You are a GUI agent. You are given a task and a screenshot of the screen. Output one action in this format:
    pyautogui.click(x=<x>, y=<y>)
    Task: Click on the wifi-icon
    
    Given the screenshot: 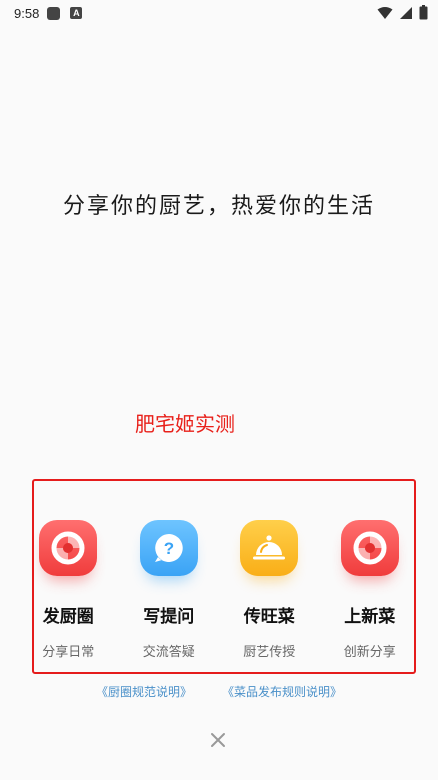 What is the action you would take?
    pyautogui.click(x=385, y=12)
    